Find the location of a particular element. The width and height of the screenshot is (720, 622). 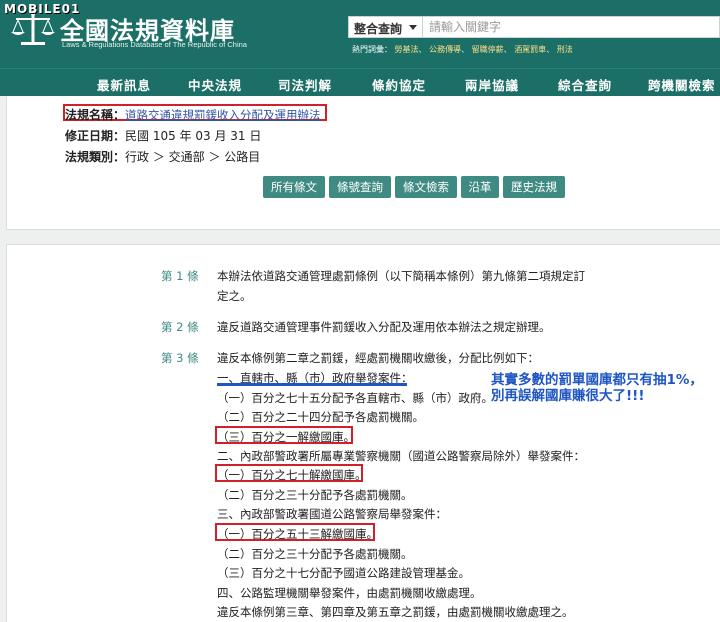

article-3-line: （一）百分之七十解繳國庫。 is located at coordinates (292, 475).